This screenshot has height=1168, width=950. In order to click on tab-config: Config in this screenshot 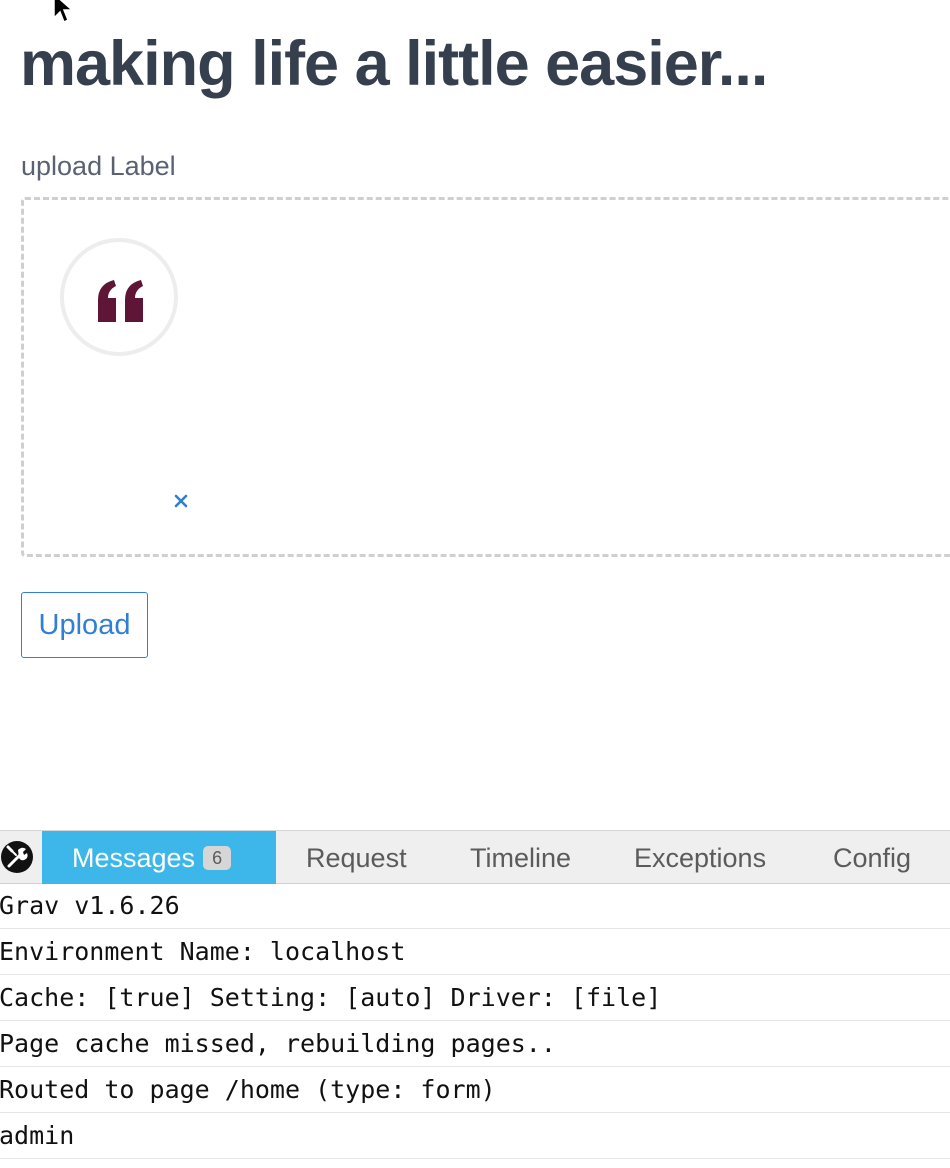, I will do `click(872, 857)`.